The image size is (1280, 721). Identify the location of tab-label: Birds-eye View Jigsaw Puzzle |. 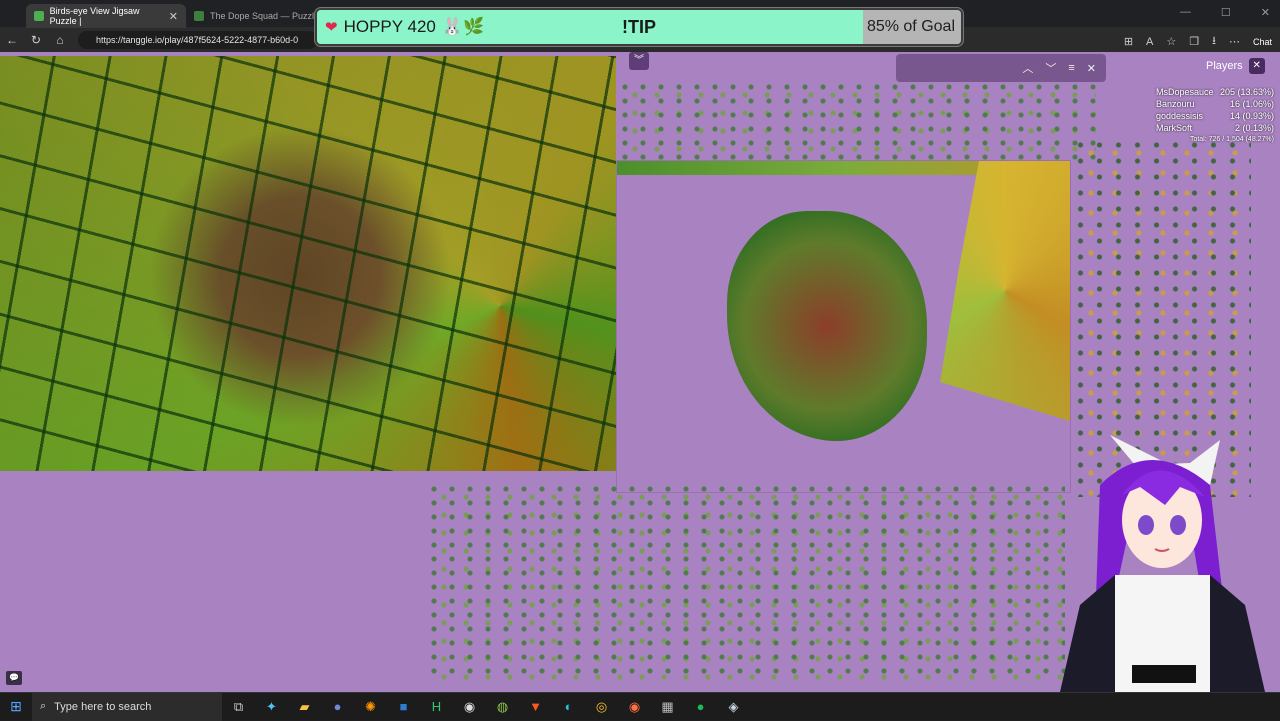
(94, 16).